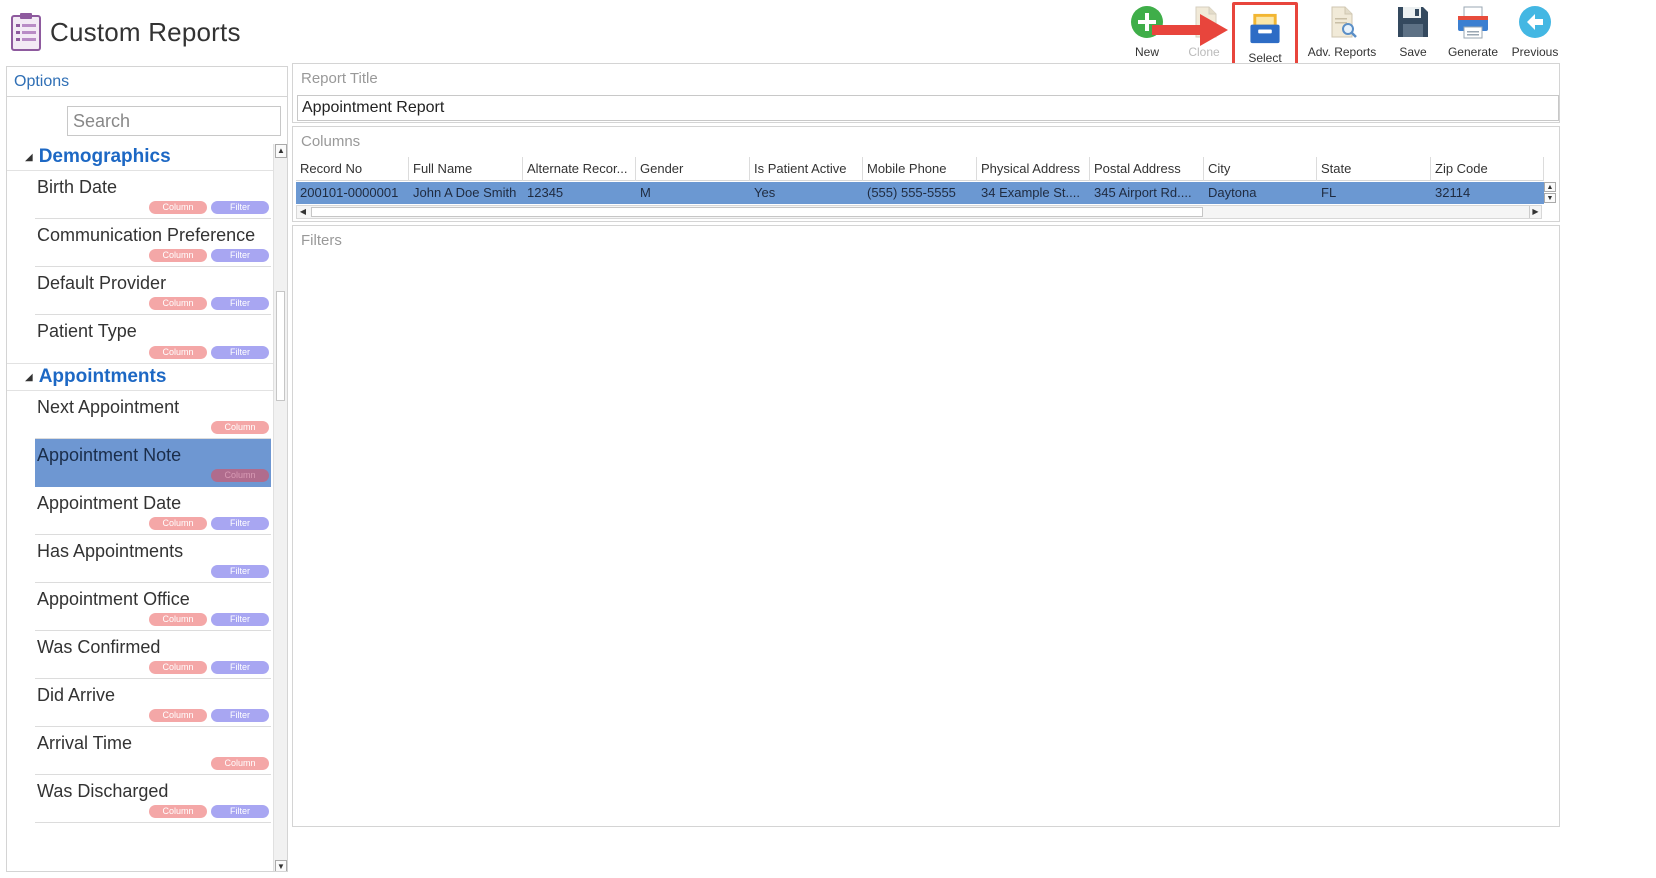  Describe the element at coordinates (153, 291) in the screenshot. I see `option-item-default-provider: Default Provider Column Filter` at that location.